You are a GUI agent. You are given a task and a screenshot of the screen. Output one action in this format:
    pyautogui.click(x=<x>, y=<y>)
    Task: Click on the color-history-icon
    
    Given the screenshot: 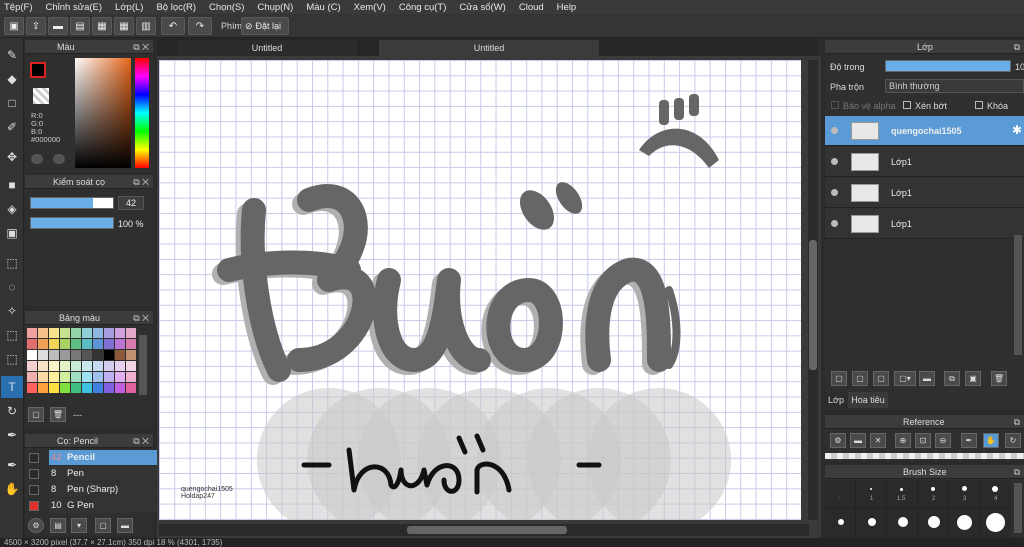 What is the action you would take?
    pyautogui.click(x=59, y=159)
    